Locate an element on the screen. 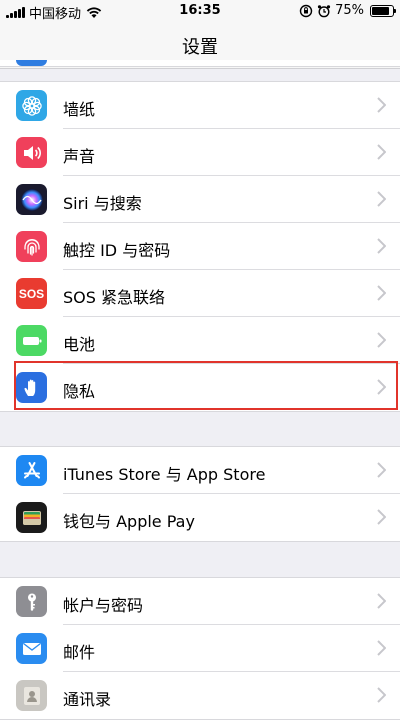 This screenshot has height=720, width=400. settings-row-label: 墙纸 is located at coordinates (79, 109).